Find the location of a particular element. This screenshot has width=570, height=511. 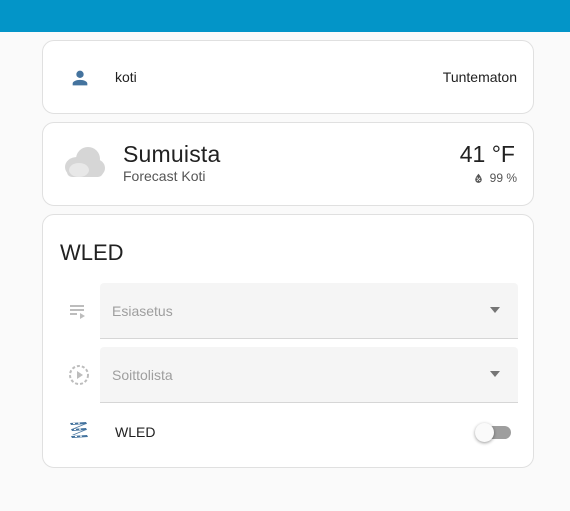

led-strip-icon is located at coordinates (79, 430).